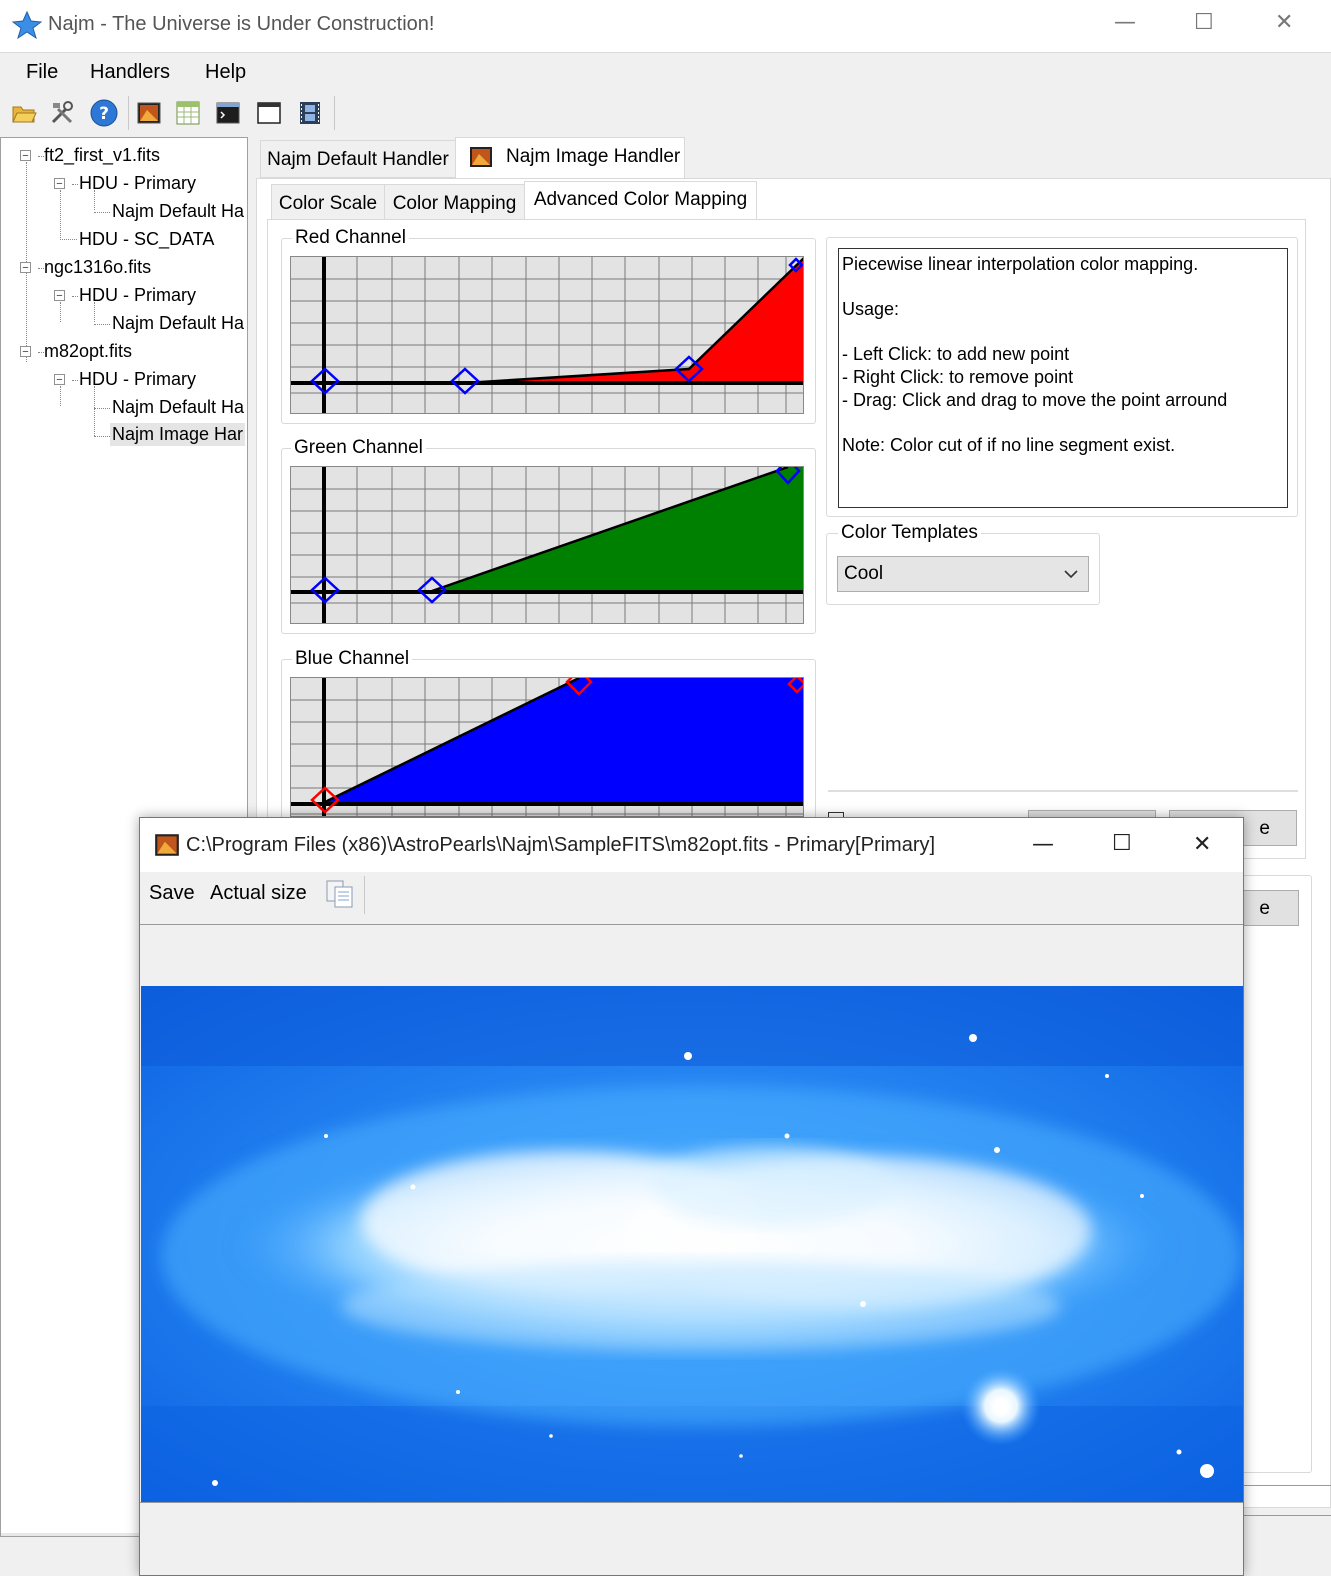 The image size is (1331, 1576). Describe the element at coordinates (547, 335) in the screenshot. I see `red-channel-graph` at that location.